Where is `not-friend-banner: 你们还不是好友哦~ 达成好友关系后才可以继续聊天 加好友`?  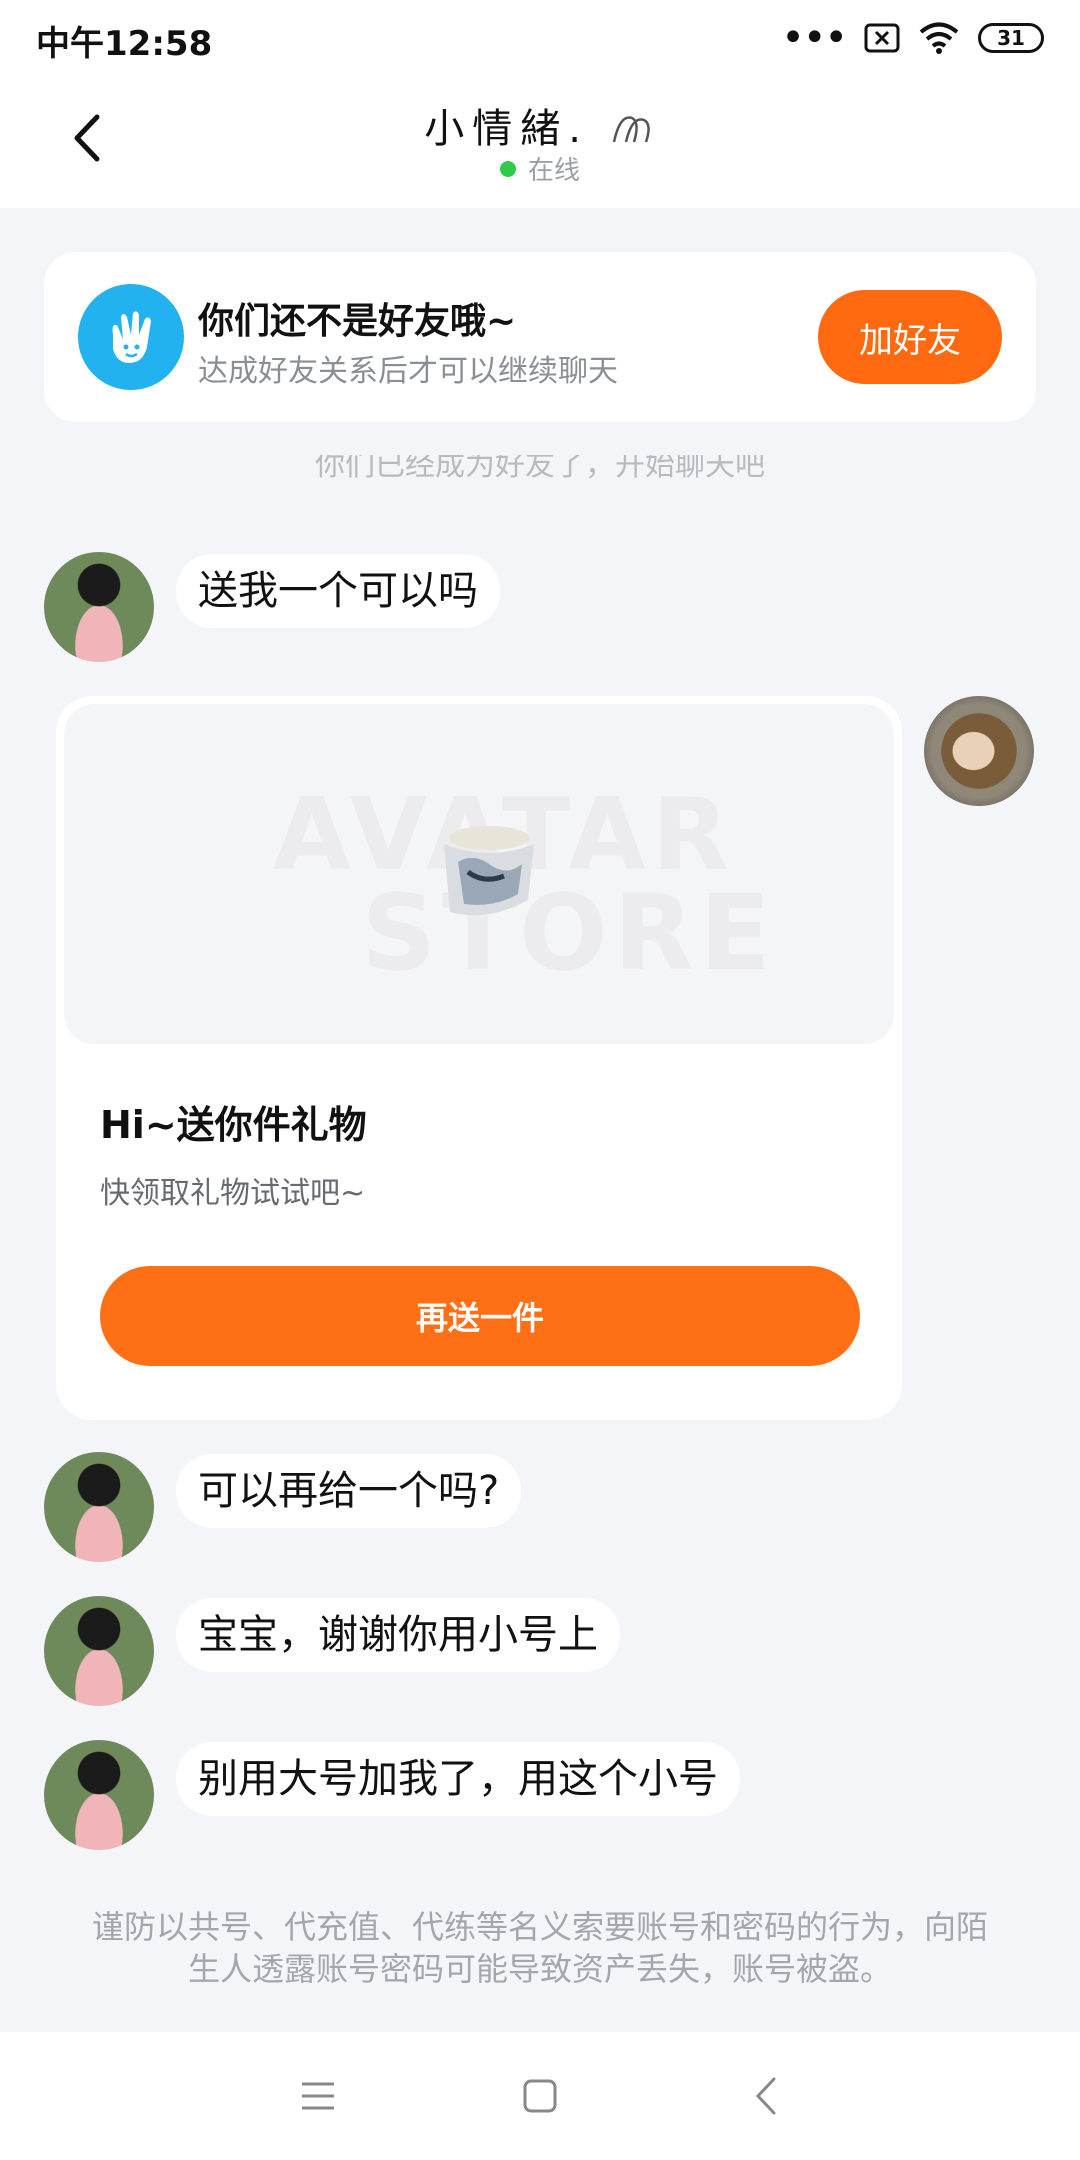 not-friend-banner: 你们还不是好友哦~ 达成好友关系后才可以继续聊天 加好友 is located at coordinates (540, 337).